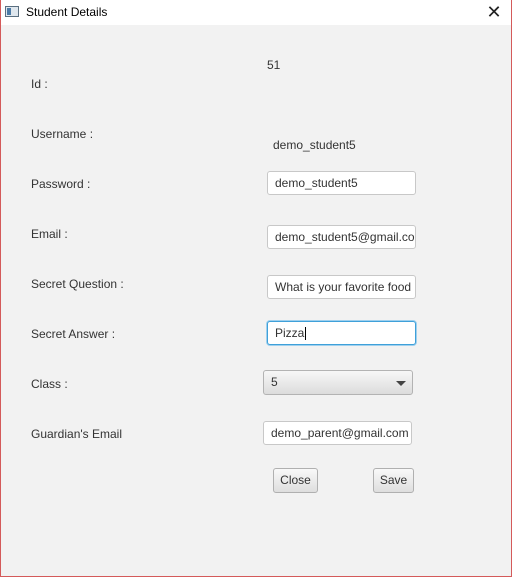 The width and height of the screenshot is (512, 577). What do you see at coordinates (256, 12) in the screenshot?
I see `title-bar: Student Details ✕` at bounding box center [256, 12].